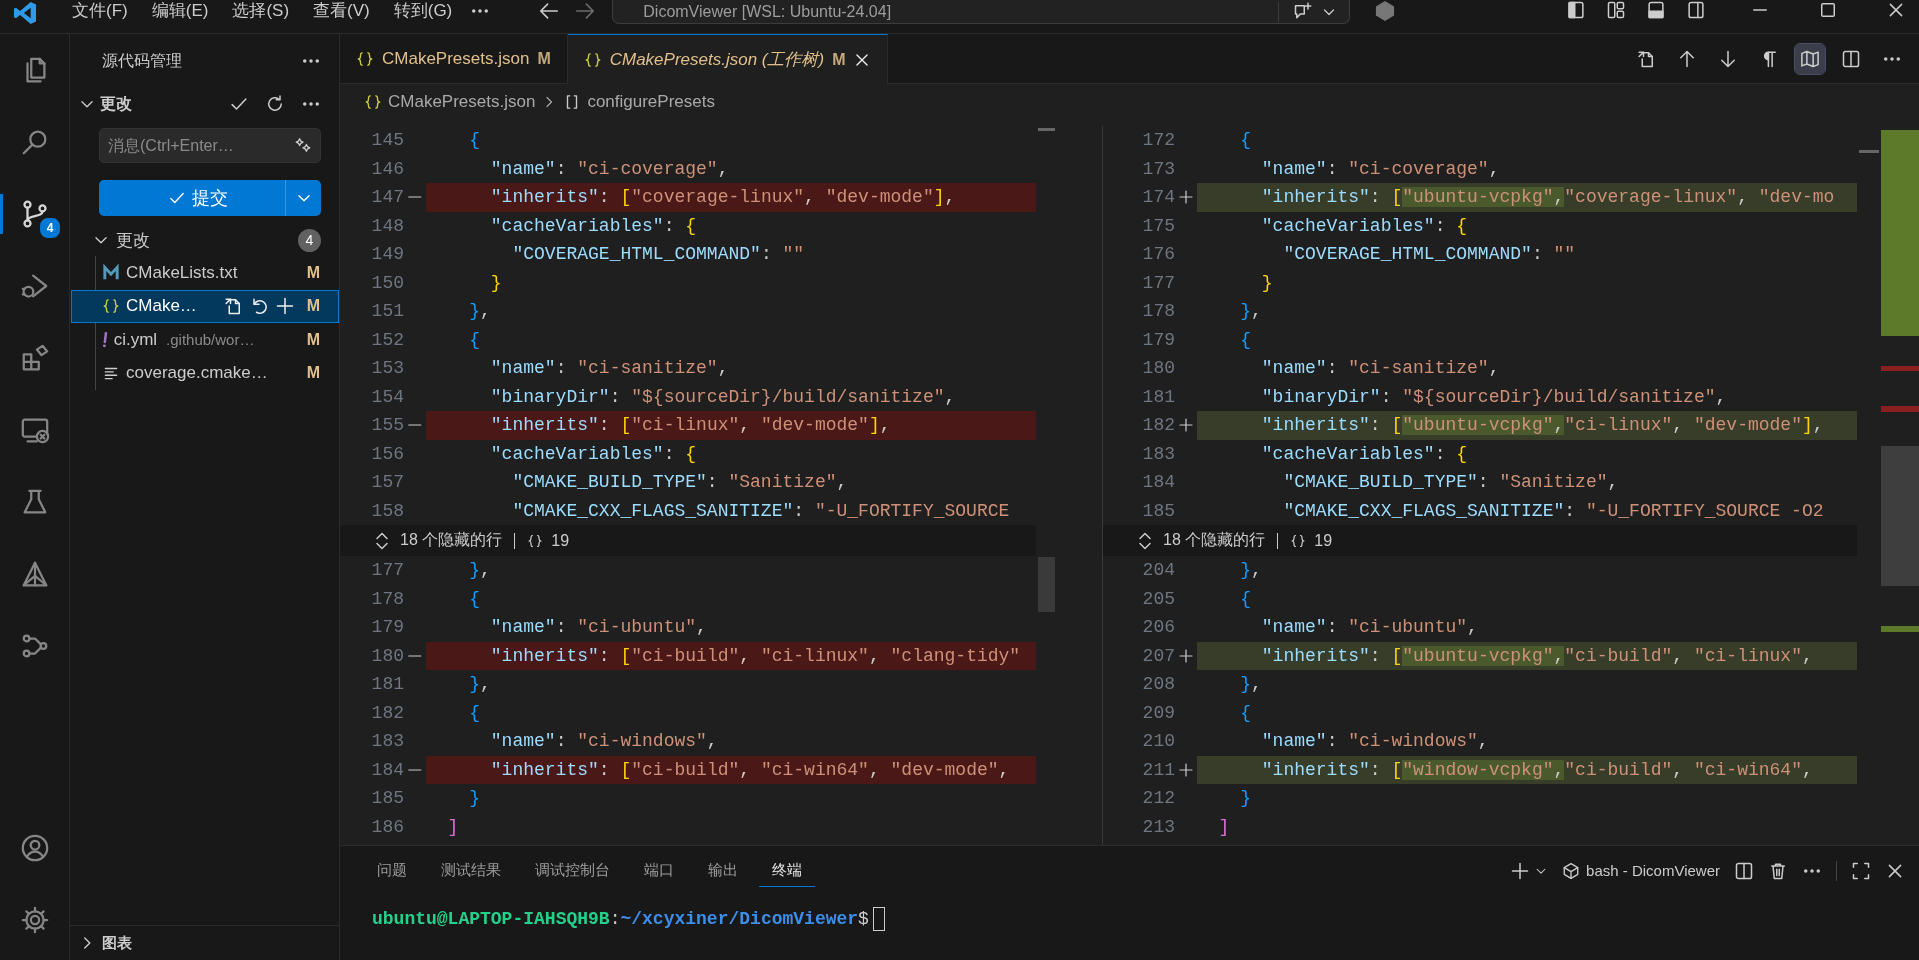 This screenshot has width=1919, height=960. What do you see at coordinates (387, 169) in the screenshot?
I see `line-number: 146` at bounding box center [387, 169].